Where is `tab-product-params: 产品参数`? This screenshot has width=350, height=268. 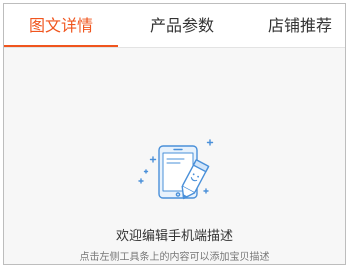 tab-product-params: 产品参数 is located at coordinates (182, 25).